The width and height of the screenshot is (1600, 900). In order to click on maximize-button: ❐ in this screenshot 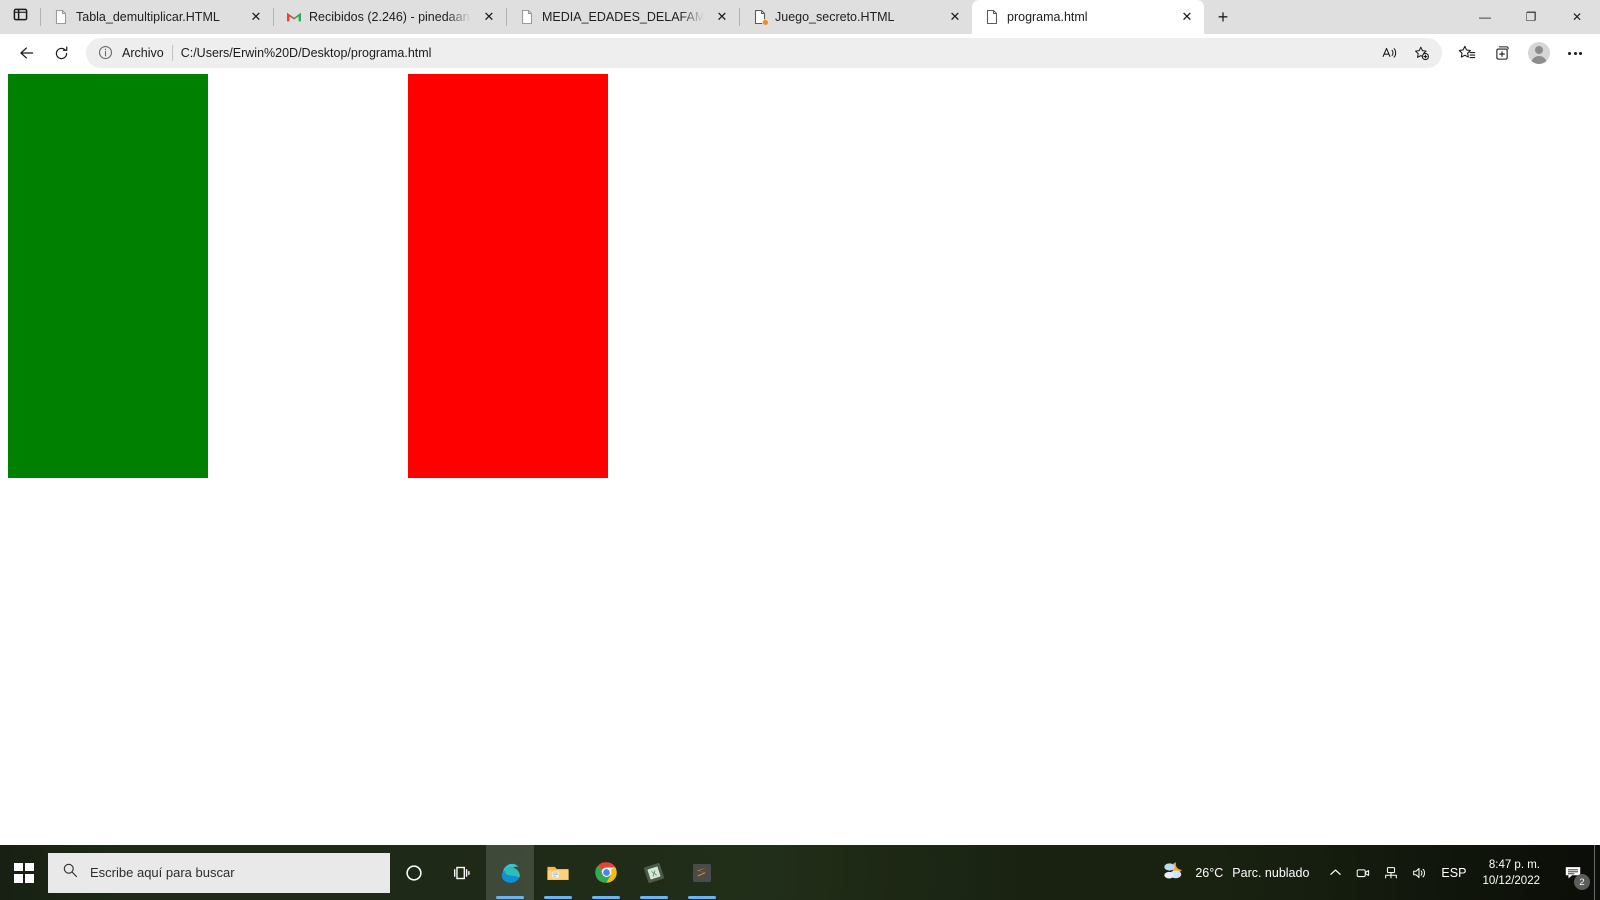, I will do `click(1531, 17)`.